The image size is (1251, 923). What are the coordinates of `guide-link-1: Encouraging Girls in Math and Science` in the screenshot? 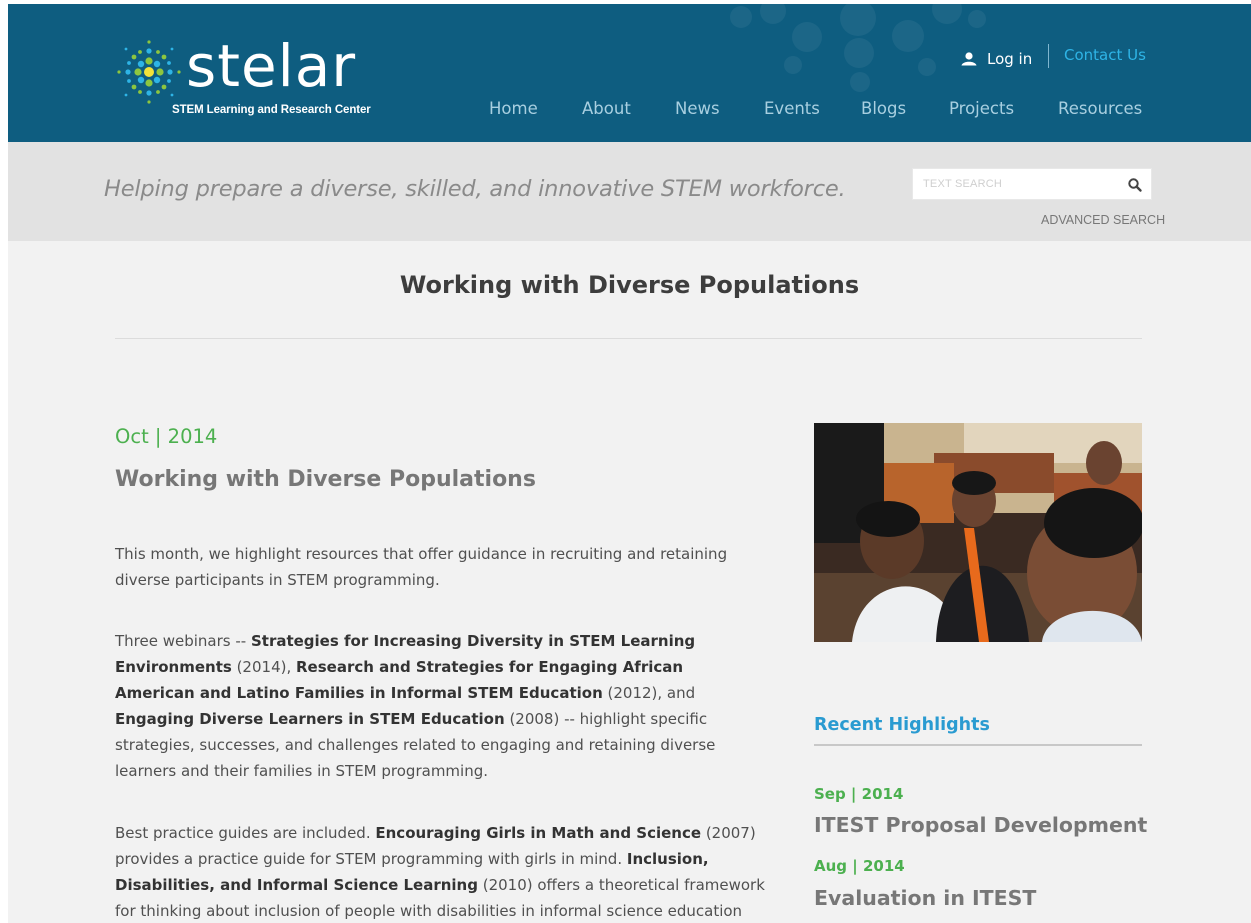 It's located at (538, 833).